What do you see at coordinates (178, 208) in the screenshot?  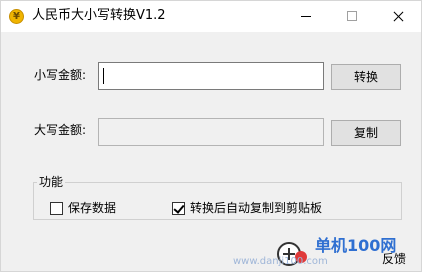 I see `auto-copy-checkbox` at bounding box center [178, 208].